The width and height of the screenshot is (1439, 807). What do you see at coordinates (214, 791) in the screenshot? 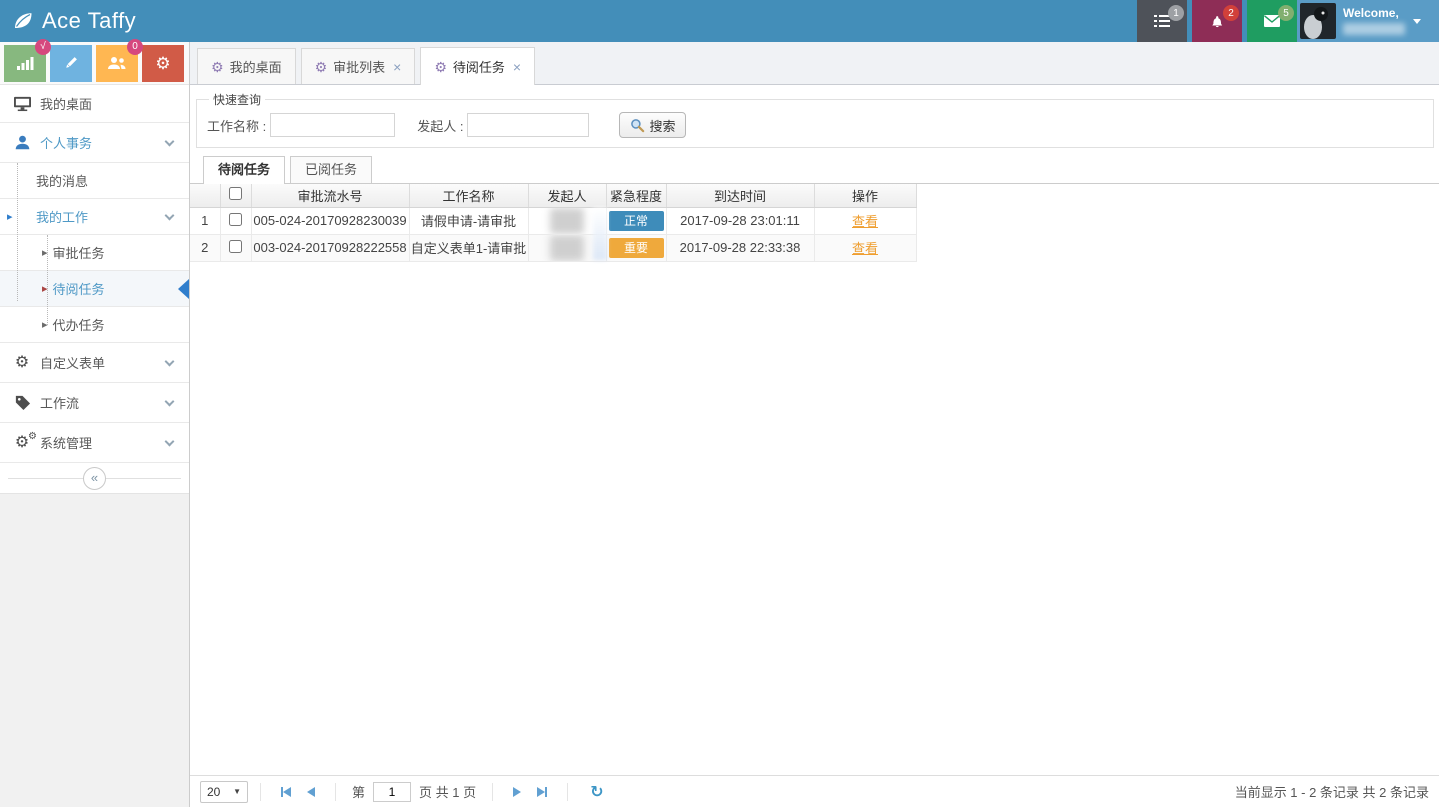
I see `page-size-value: 20` at bounding box center [214, 791].